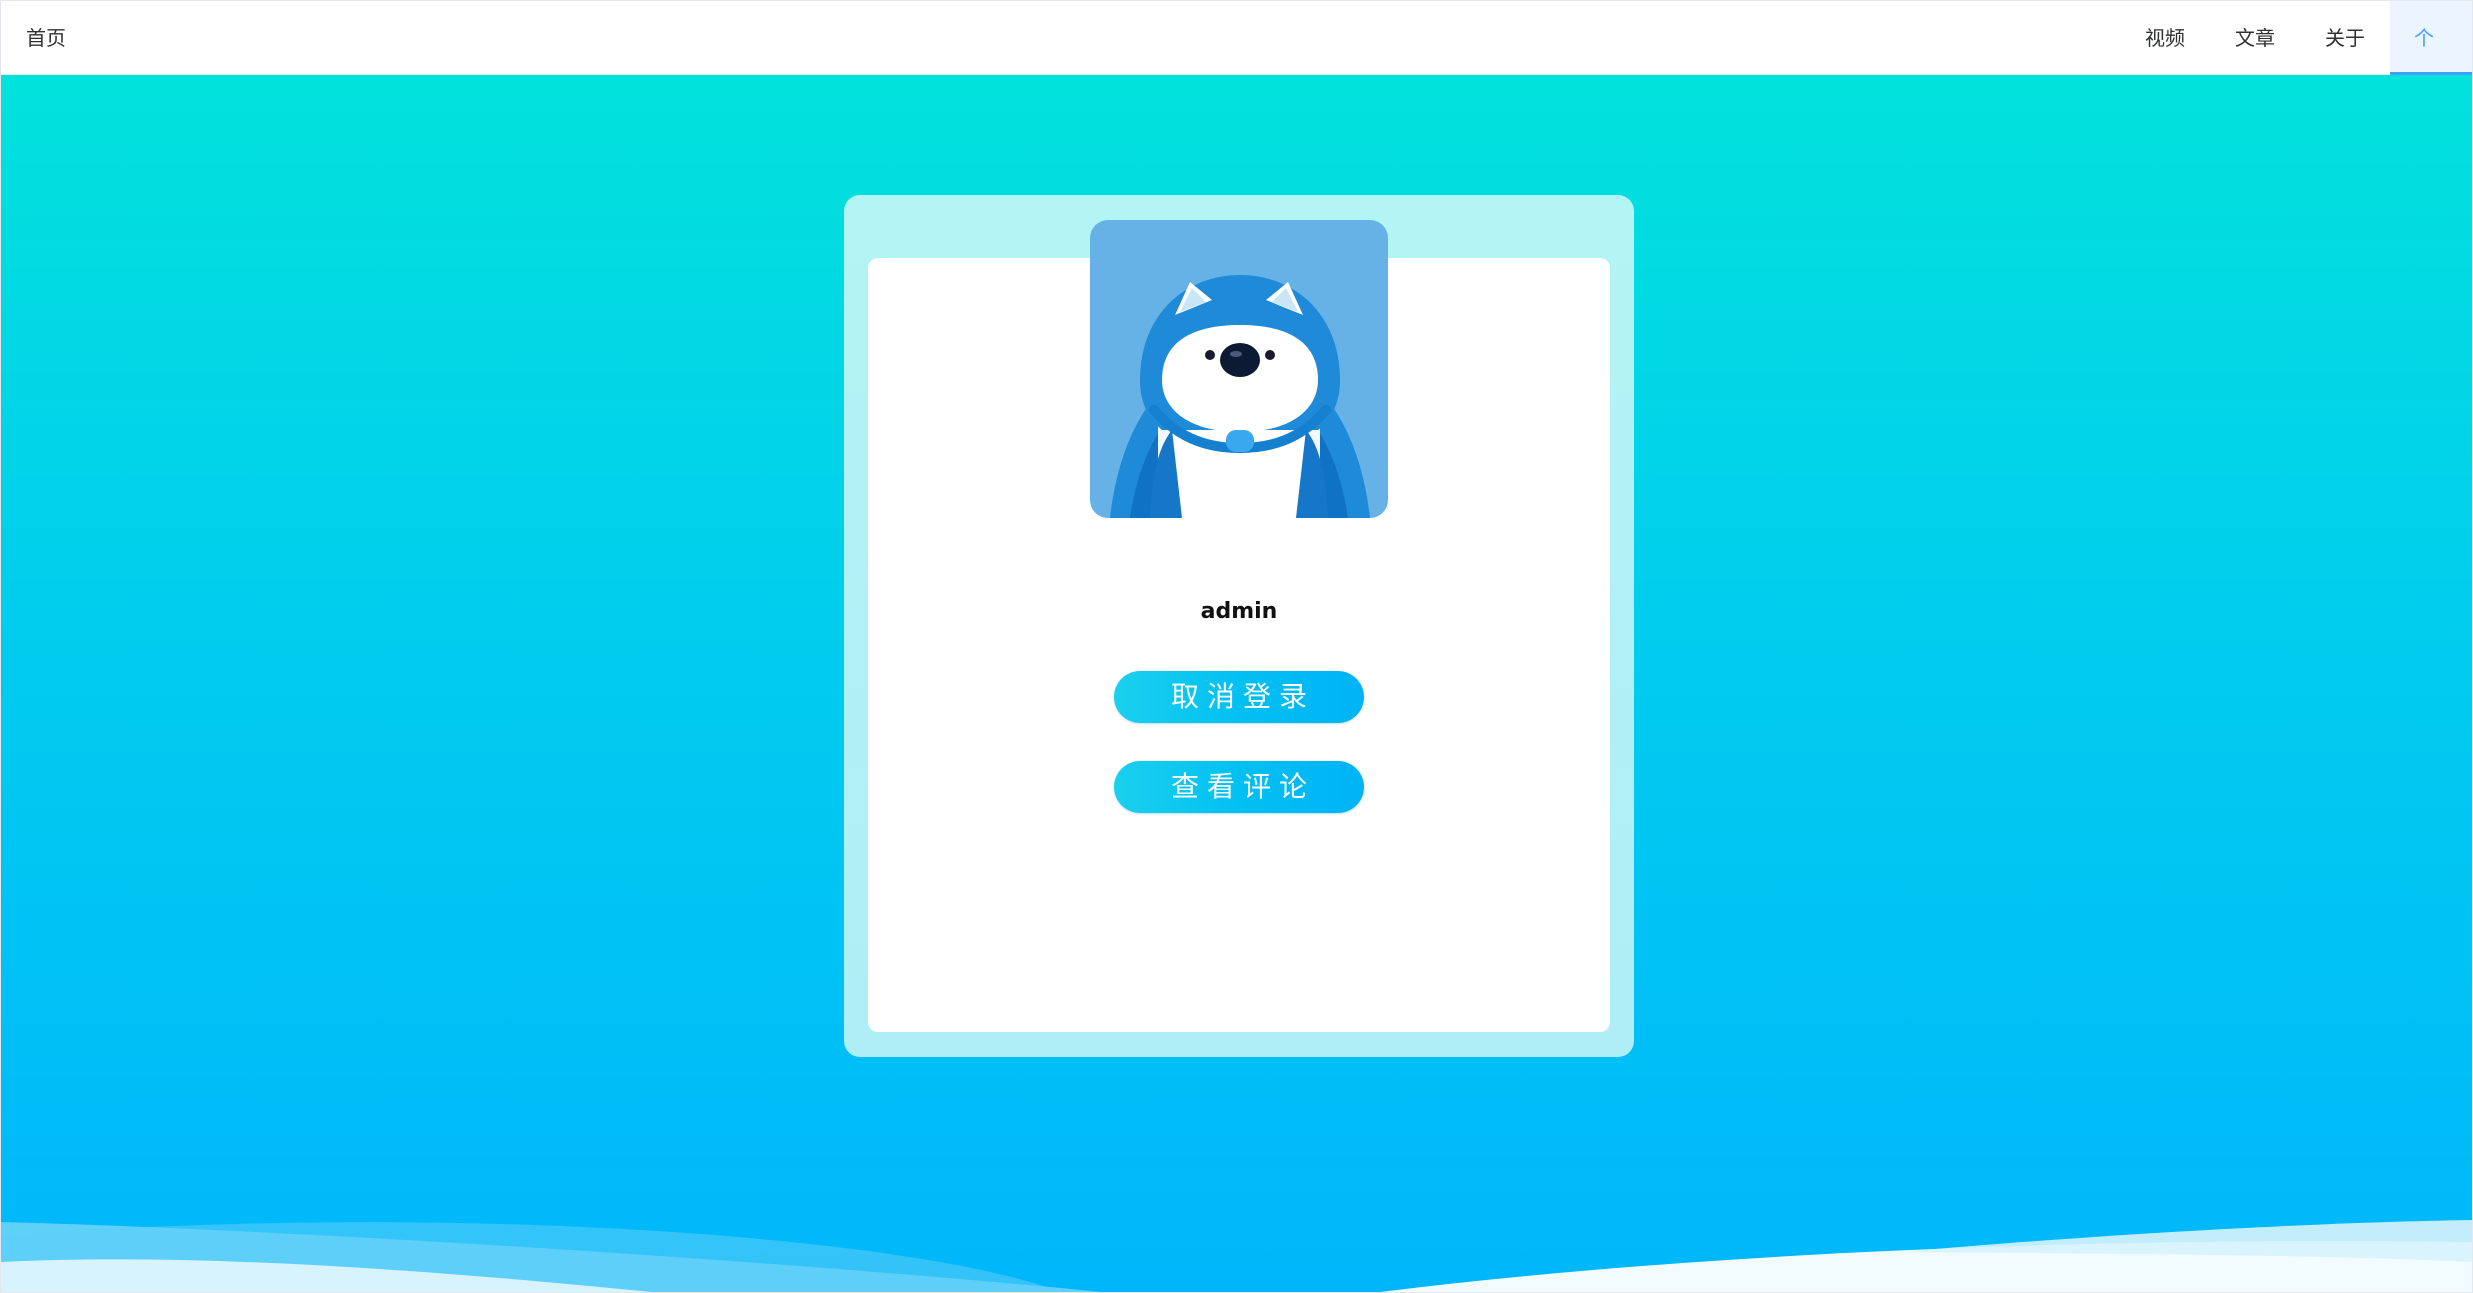 This screenshot has width=2473, height=1293. Describe the element at coordinates (1239, 787) in the screenshot. I see `view-comments-button: 查看评论` at that location.